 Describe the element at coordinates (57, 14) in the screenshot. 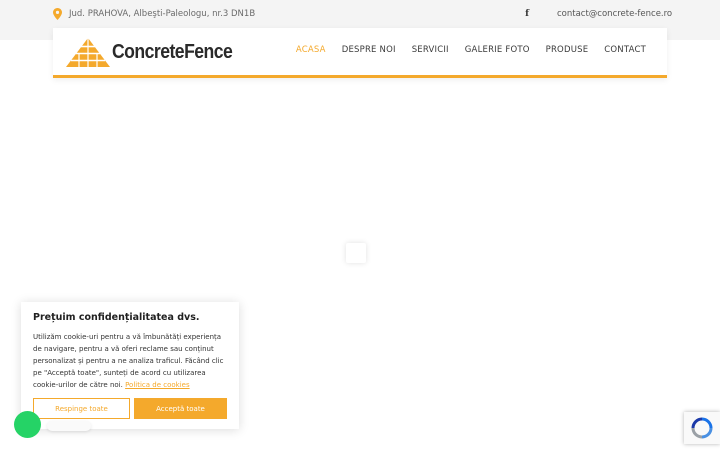

I see `location-pin-icon` at that location.